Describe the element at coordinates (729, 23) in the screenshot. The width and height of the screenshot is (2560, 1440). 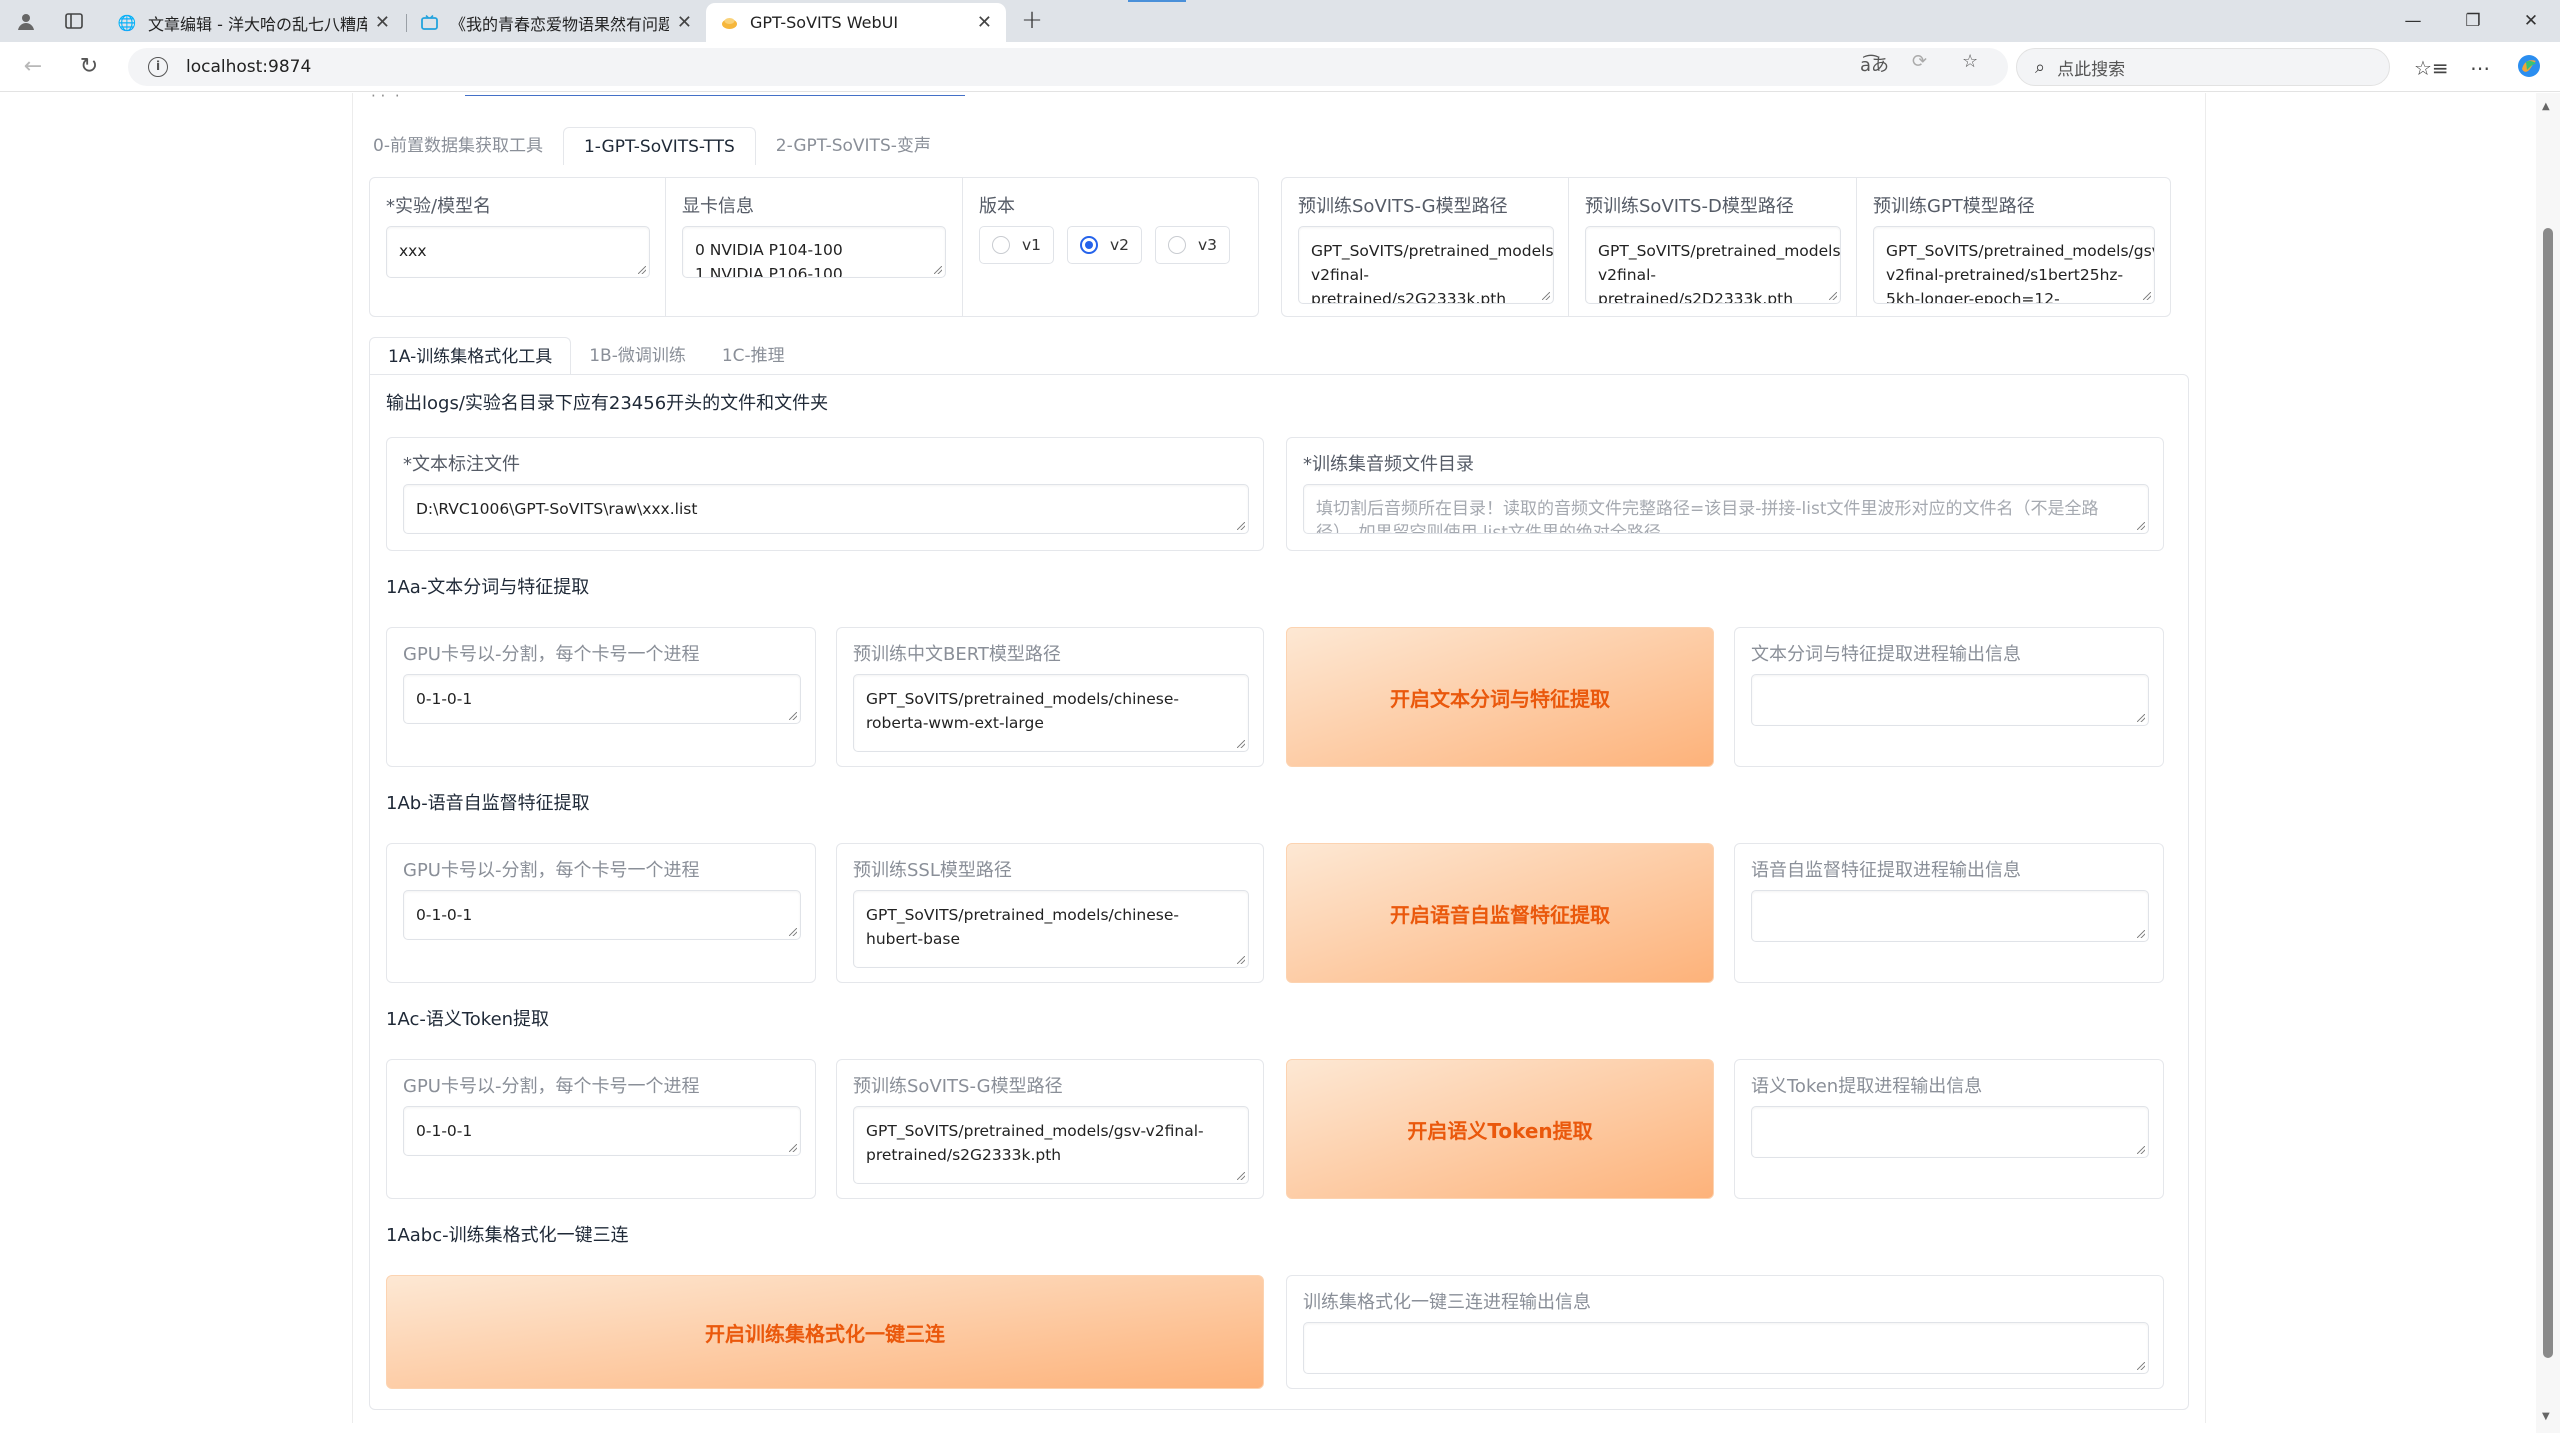
I see `app-icon` at that location.